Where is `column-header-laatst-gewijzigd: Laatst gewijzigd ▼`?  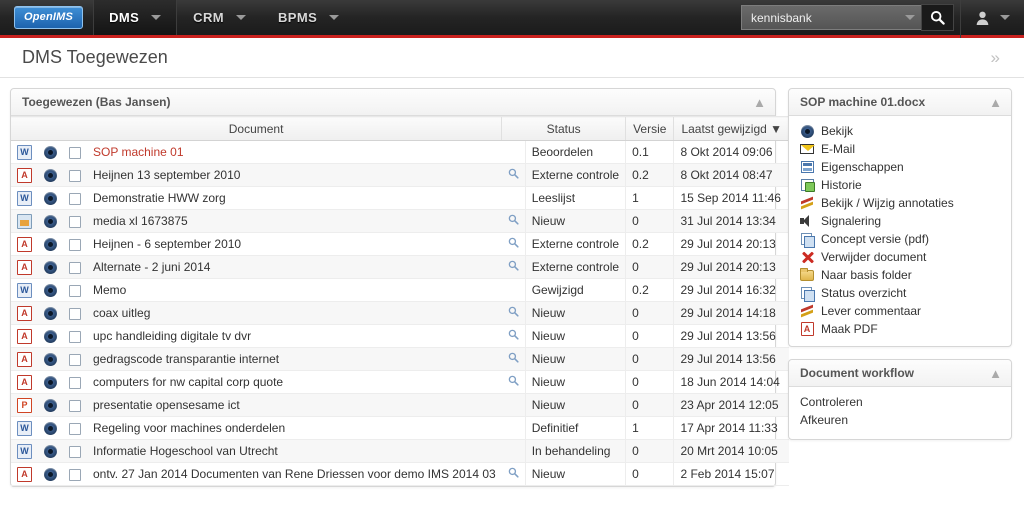 column-header-laatst-gewijzigd: Laatst gewijzigd ▼ is located at coordinates (731, 128).